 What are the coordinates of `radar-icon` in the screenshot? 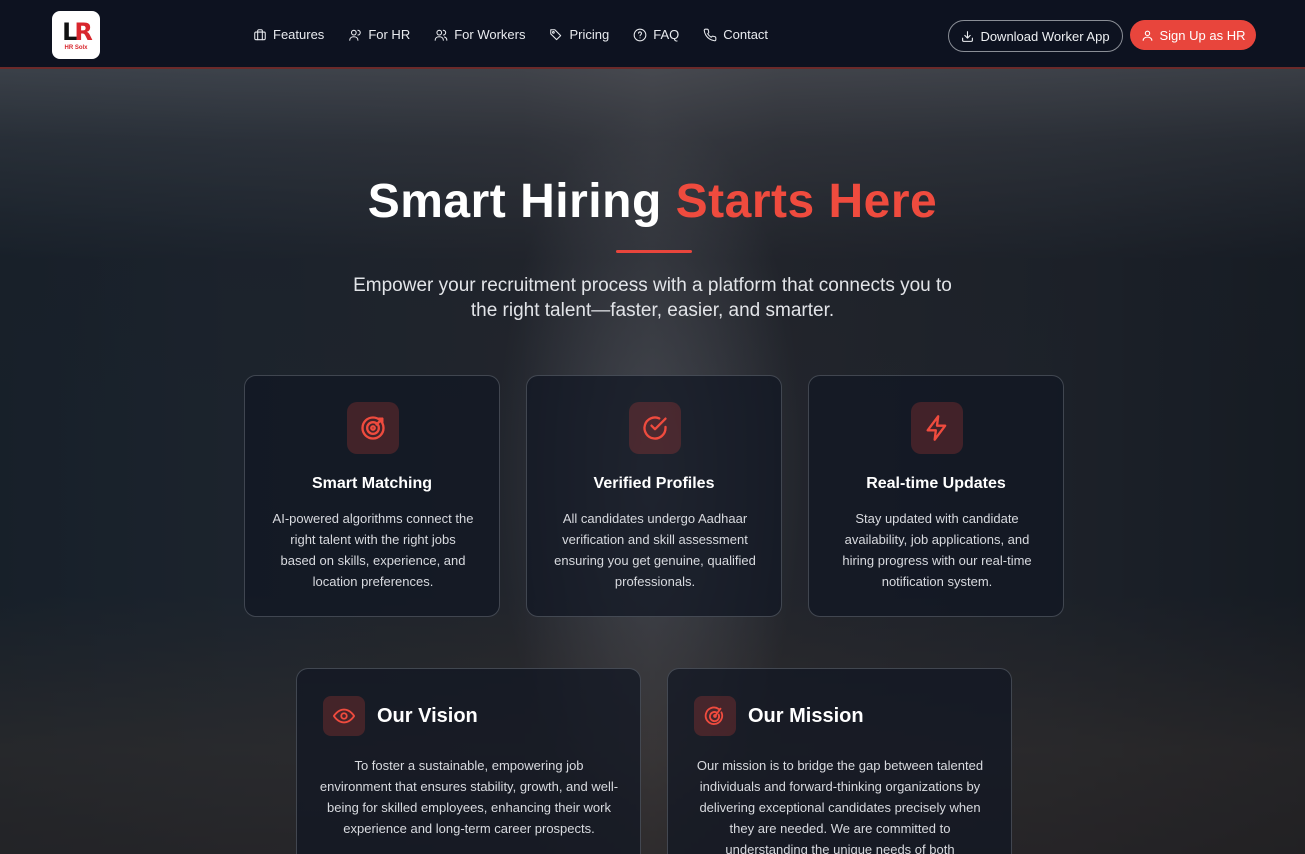 It's located at (714, 715).